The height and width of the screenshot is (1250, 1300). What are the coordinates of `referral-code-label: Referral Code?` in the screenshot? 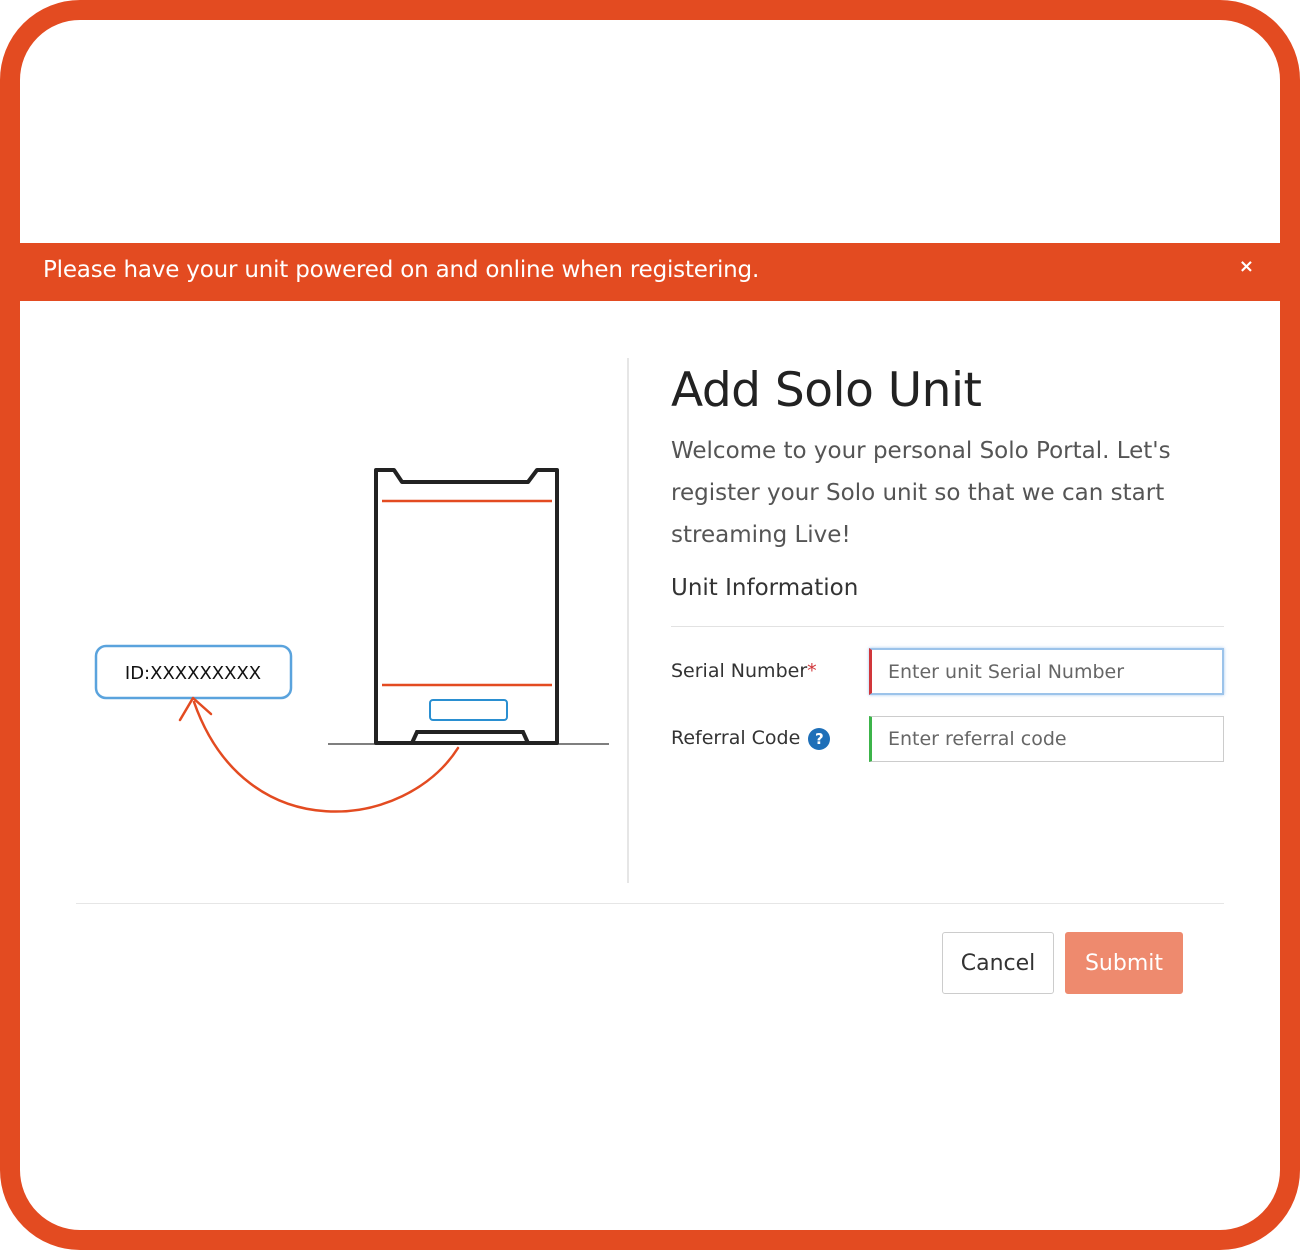 It's located at (751, 738).